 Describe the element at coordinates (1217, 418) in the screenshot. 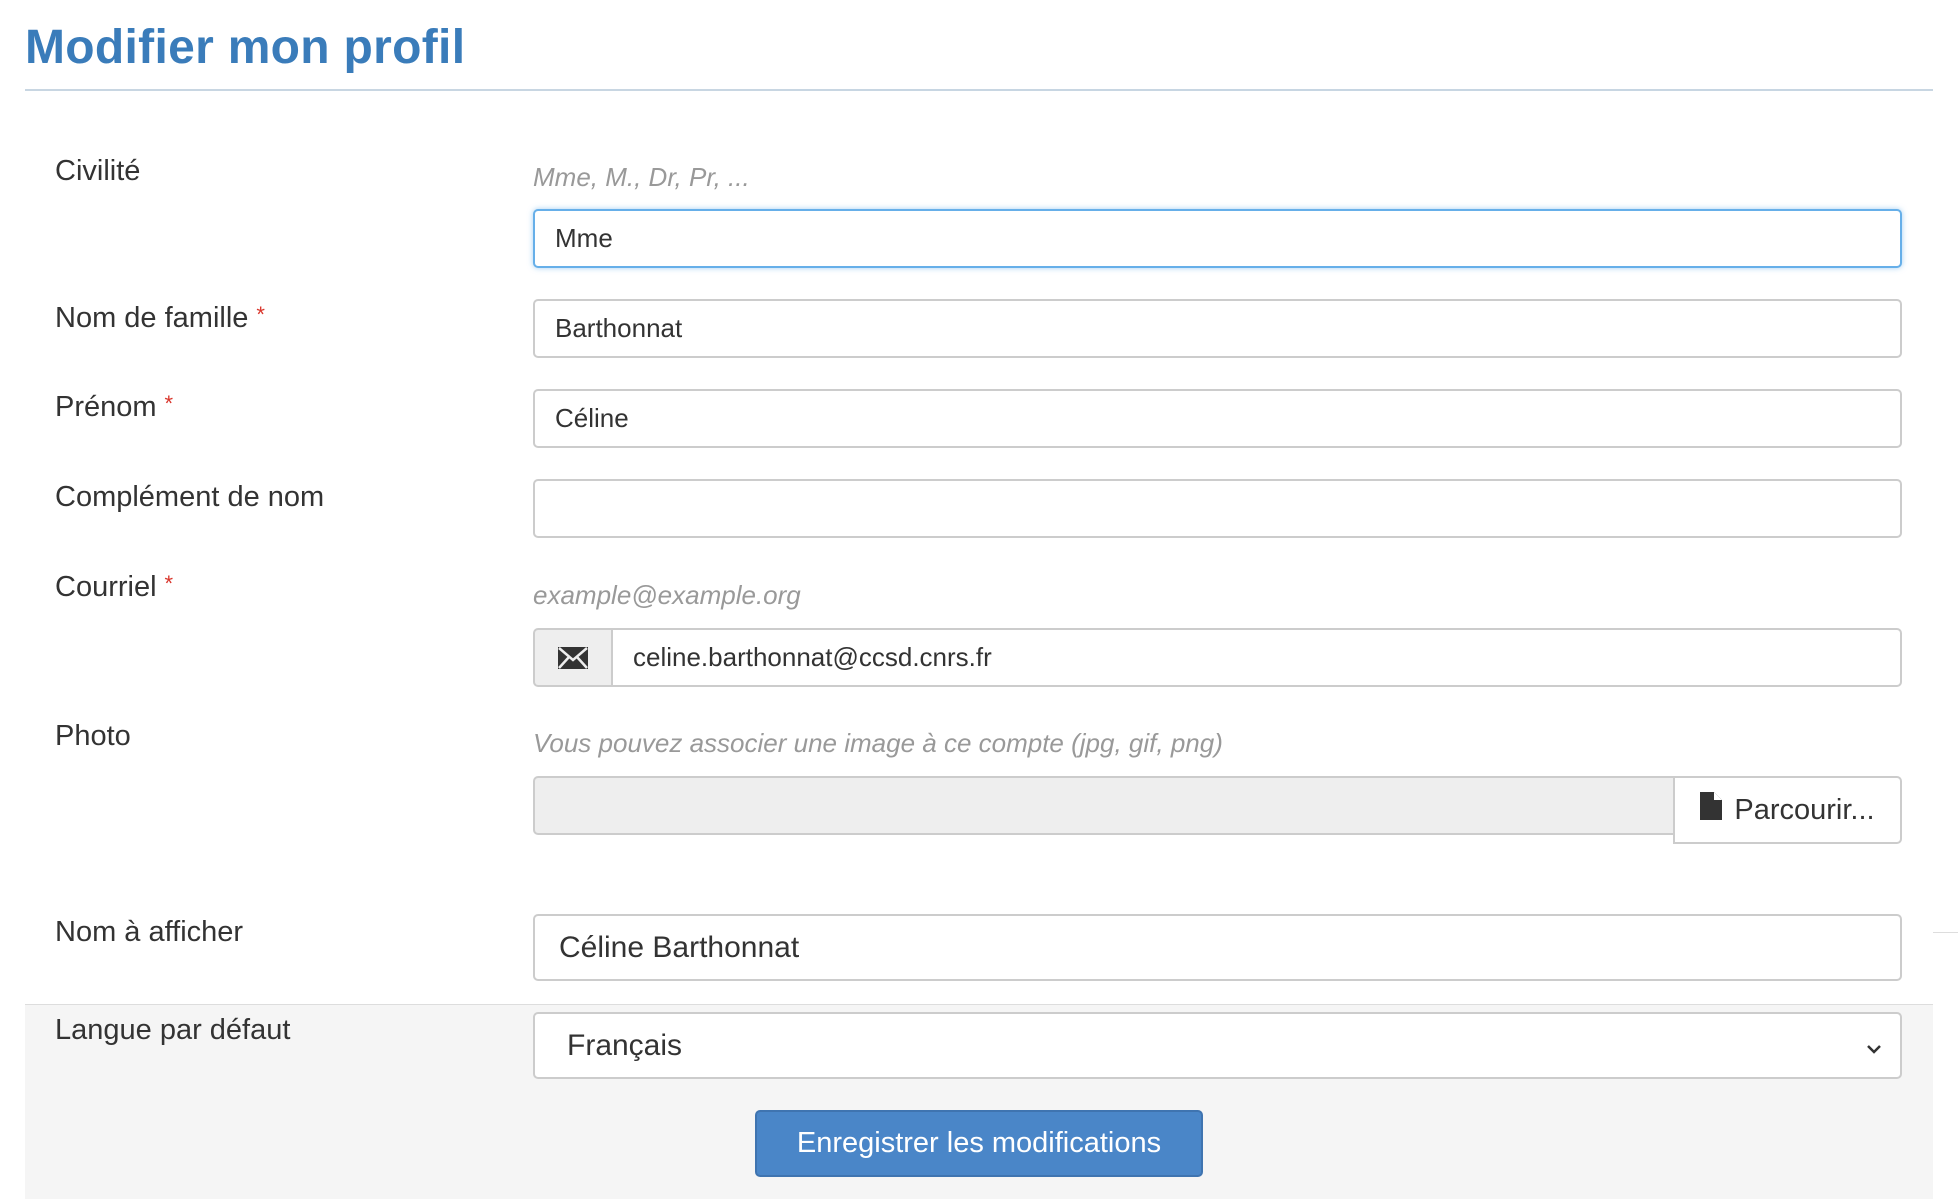

I see `prenom-input` at that location.